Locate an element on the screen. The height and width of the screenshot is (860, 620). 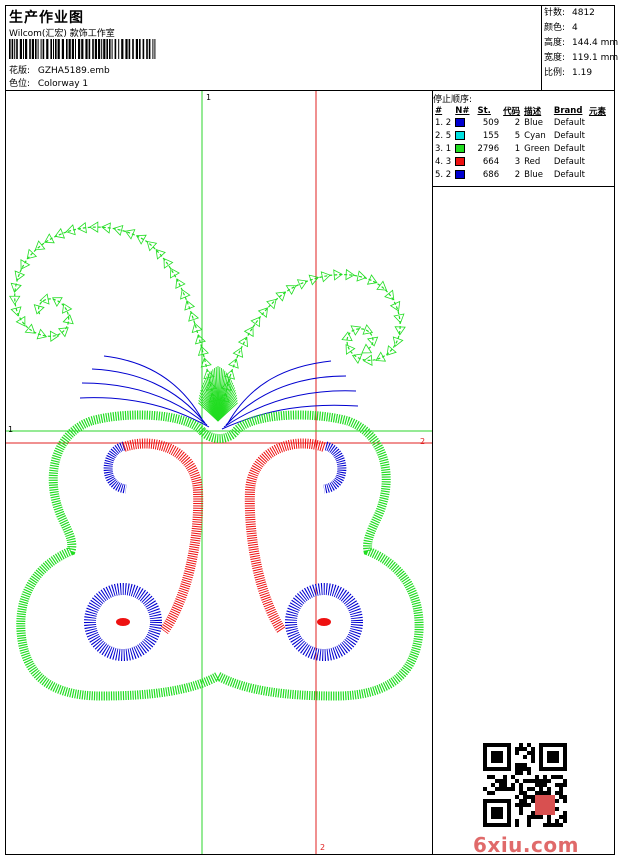
row-brand: Default is located at coordinates (569, 123).